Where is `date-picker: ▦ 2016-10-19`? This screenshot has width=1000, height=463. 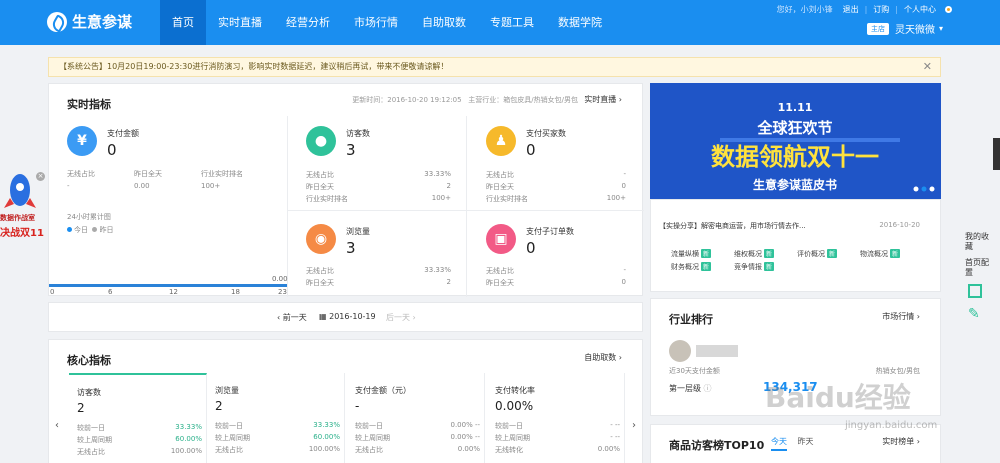
date-picker: ▦ 2016-10-19 is located at coordinates (347, 316).